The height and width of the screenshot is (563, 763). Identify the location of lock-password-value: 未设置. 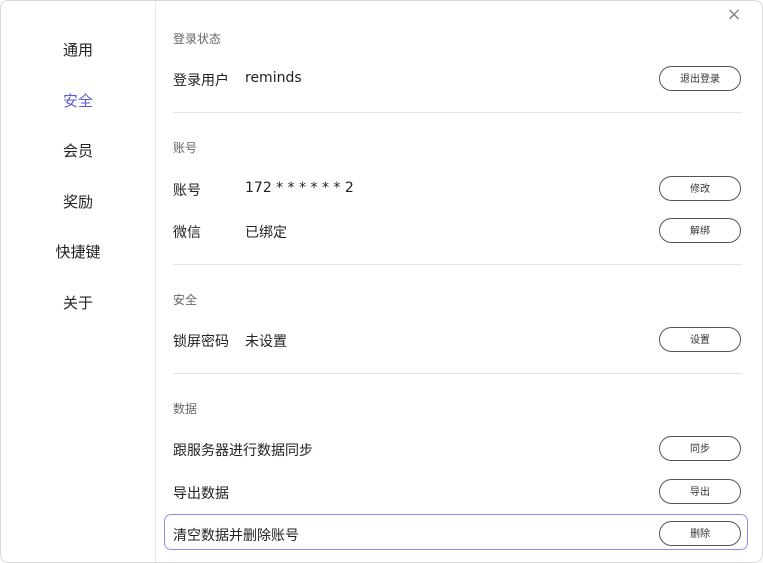
(266, 342).